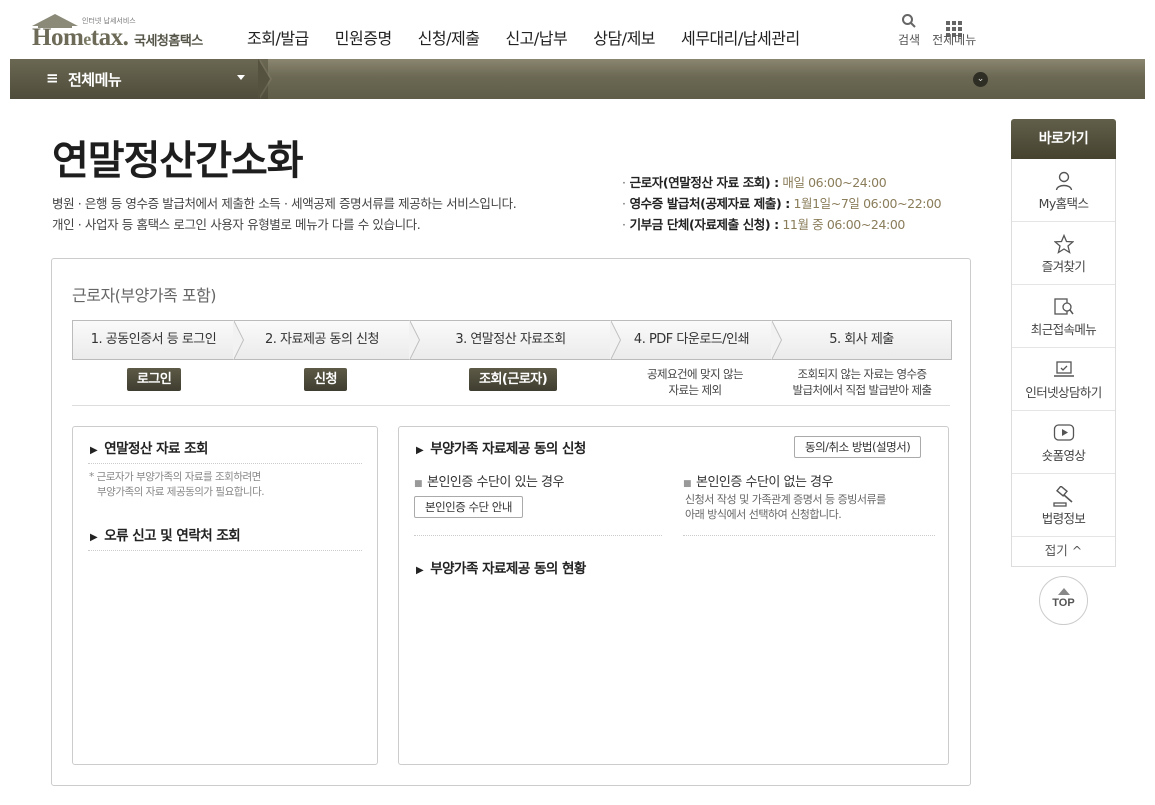 This screenshot has width=1155, height=805. I want to click on nav-item-report-pay: 신고/납부, so click(536, 37).